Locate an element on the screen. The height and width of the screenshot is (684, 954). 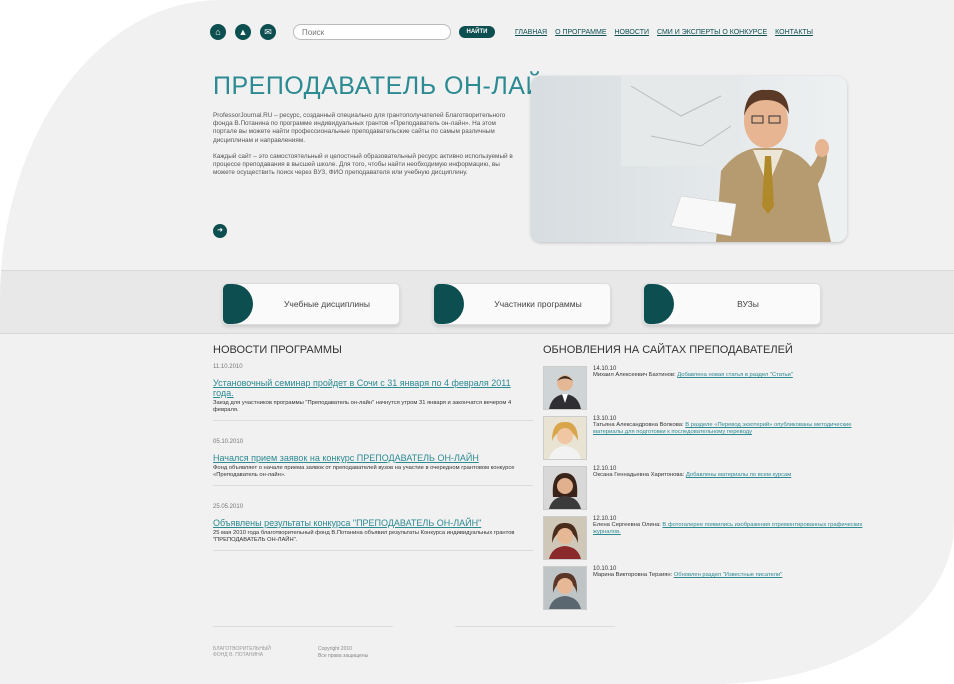
foundation-logo: БЛАГОТВОРИТЕЛЬНЫЙ ФОНД В. ПОТАНИНА is located at coordinates (248, 652).